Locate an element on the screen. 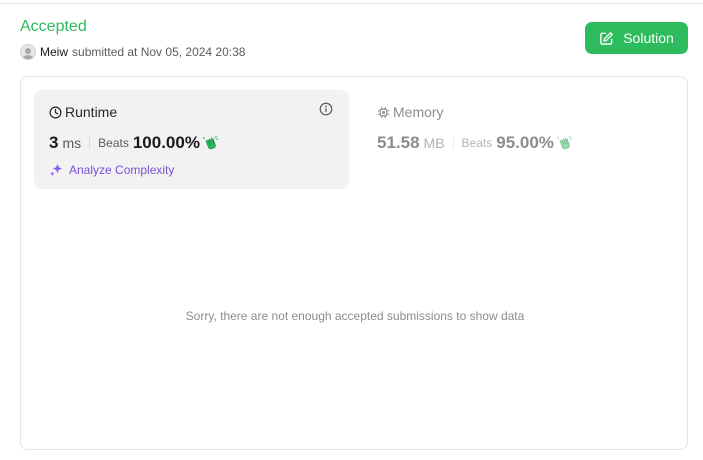  runtime-unit: ms is located at coordinates (72, 143).